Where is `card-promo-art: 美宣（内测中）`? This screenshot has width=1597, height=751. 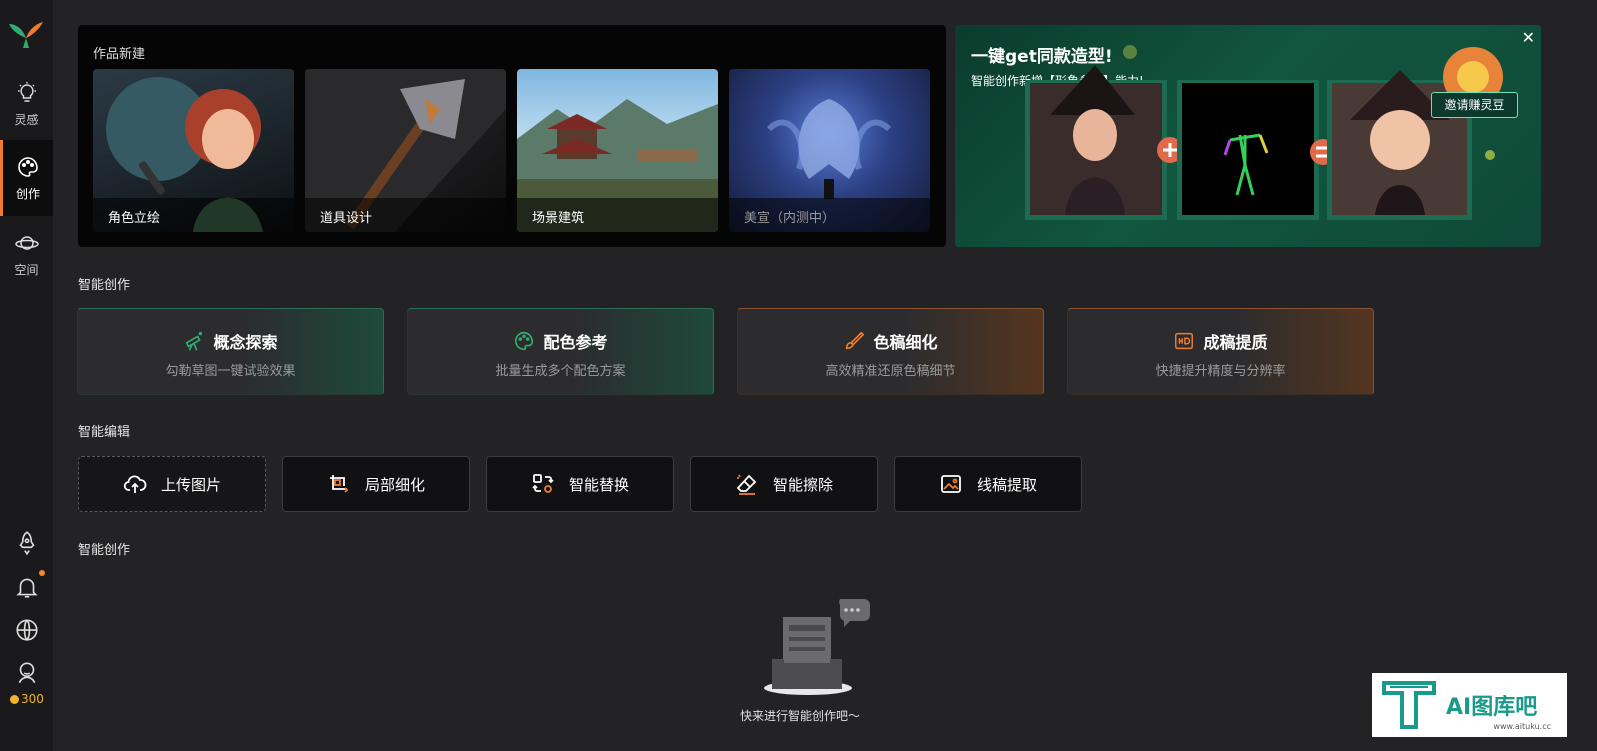 card-promo-art: 美宣（内测中） is located at coordinates (829, 150).